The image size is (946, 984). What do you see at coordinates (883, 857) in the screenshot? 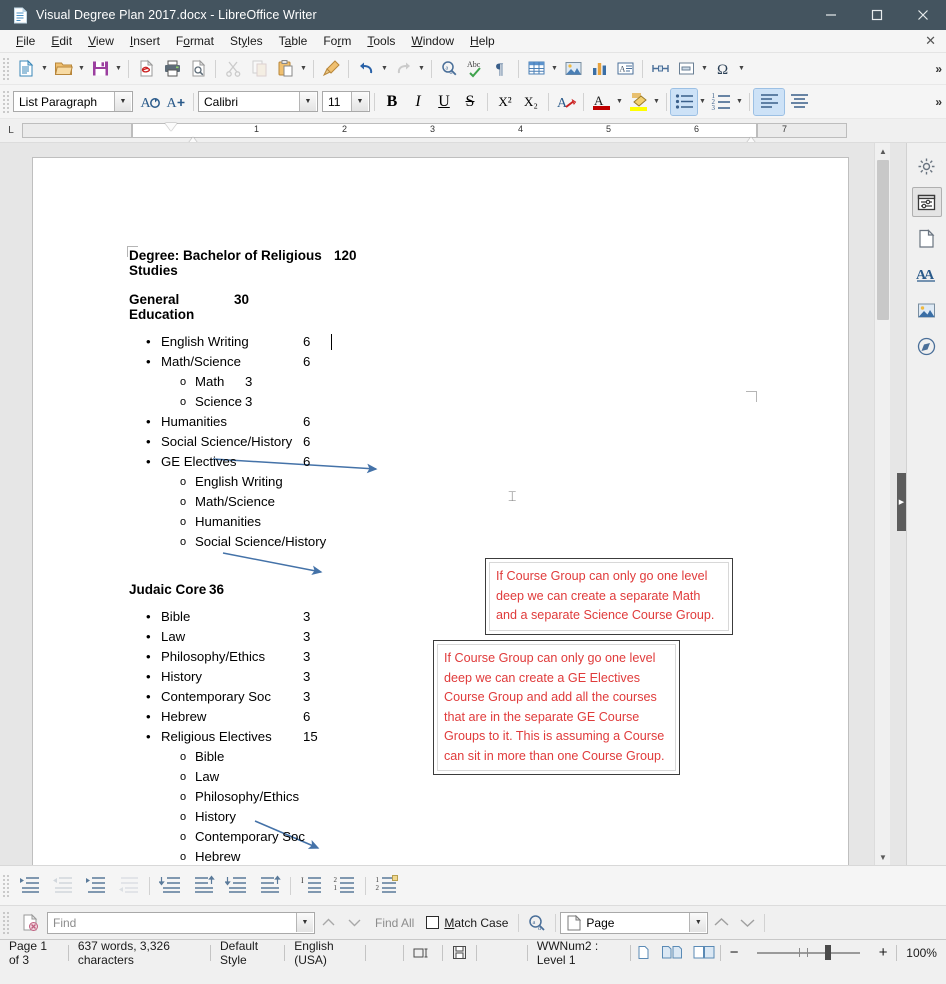
I see `scroll-down-button: ▼` at bounding box center [883, 857].